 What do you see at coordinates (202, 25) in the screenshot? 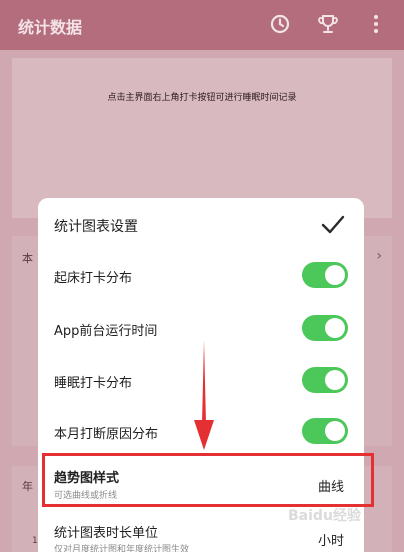
I see `app-header: 统计数据` at bounding box center [202, 25].